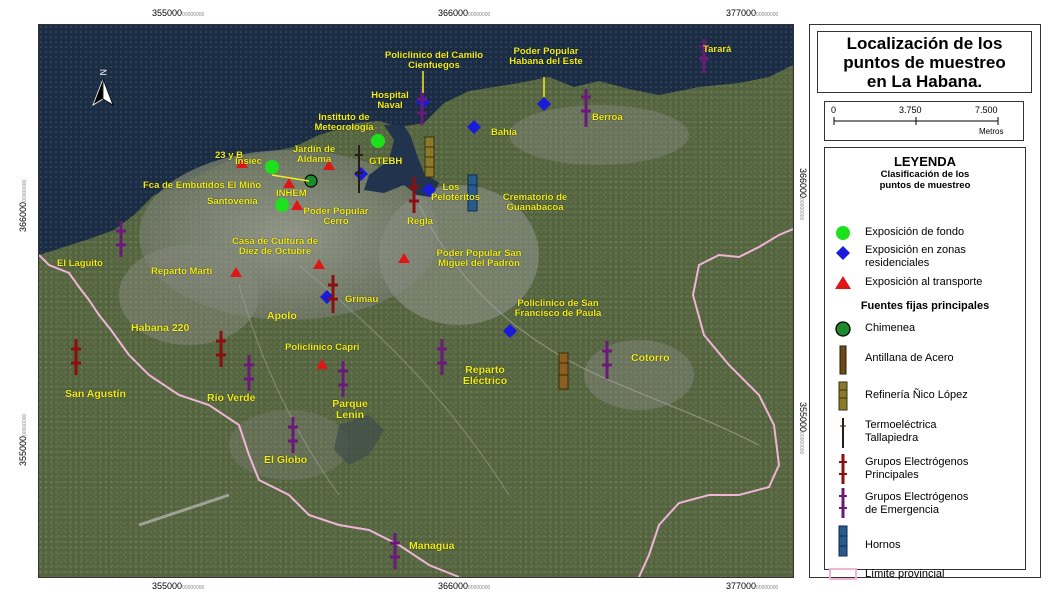  Describe the element at coordinates (917, 497) in the screenshot. I see `legend-item-ge-emergencia-line-1: Grupos Electrógenos` at that location.